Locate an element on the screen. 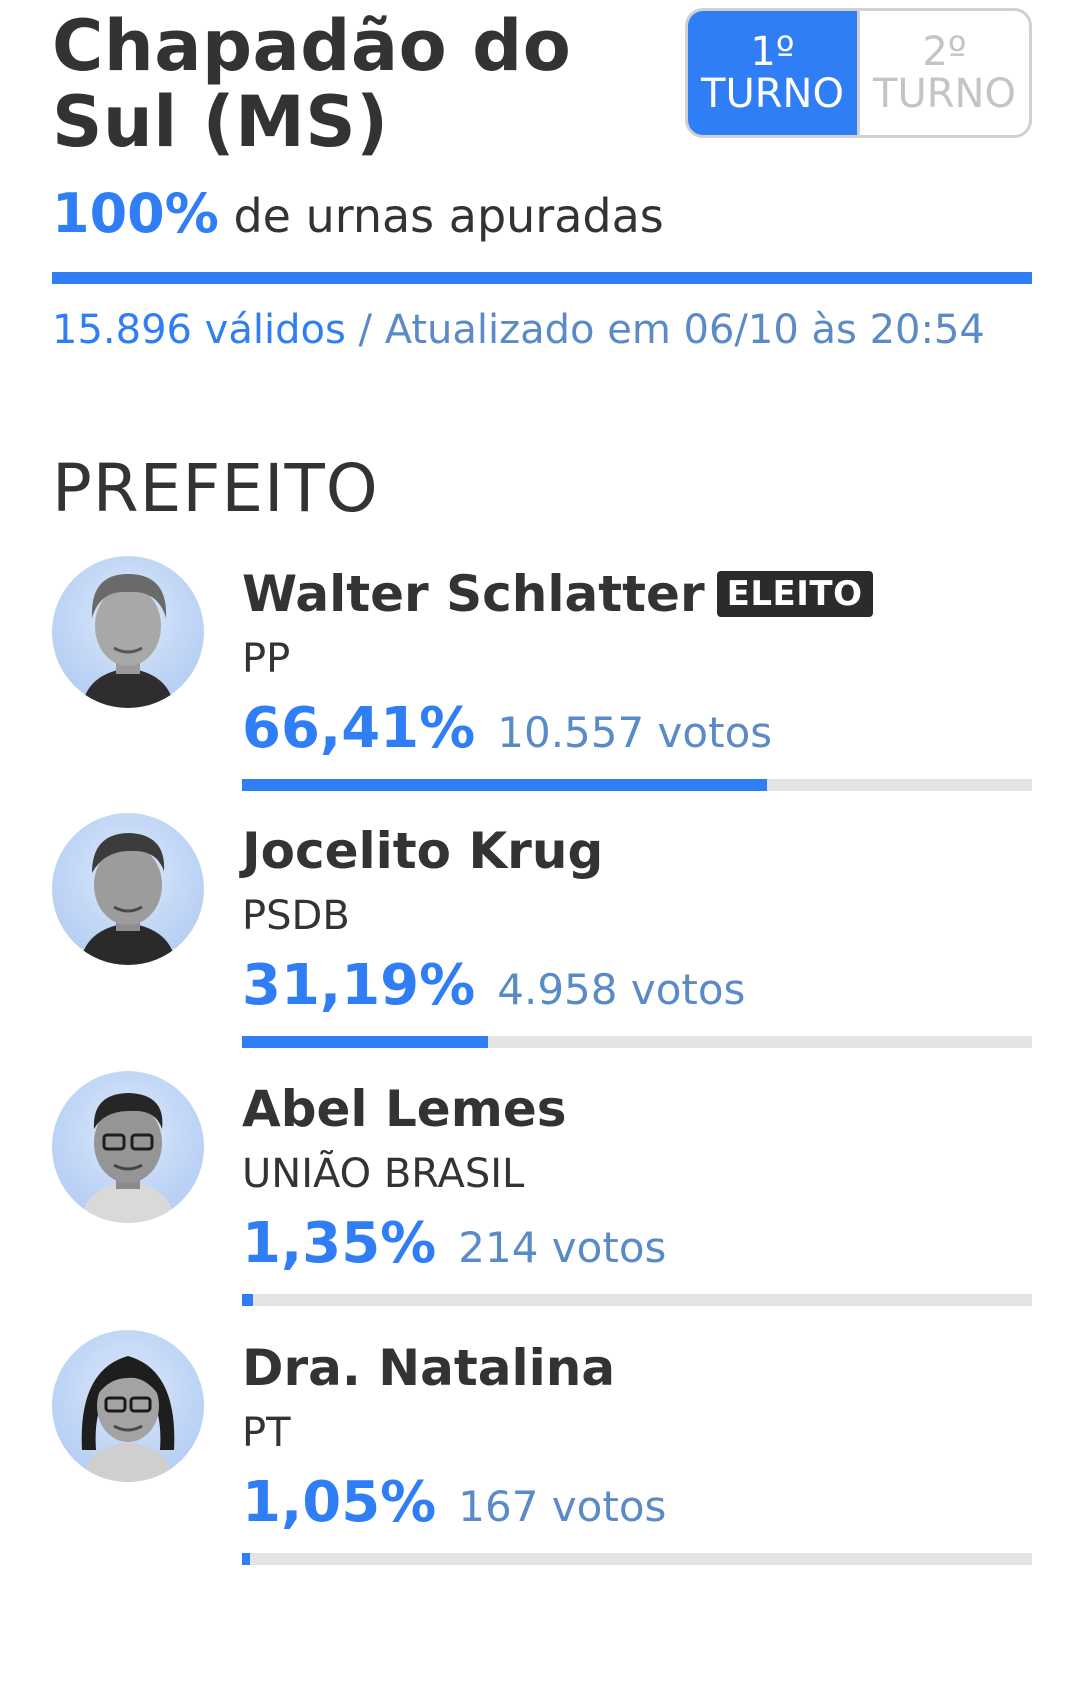 The width and height of the screenshot is (1080, 1699). candidate-name: Jocelito Krug is located at coordinates (423, 851).